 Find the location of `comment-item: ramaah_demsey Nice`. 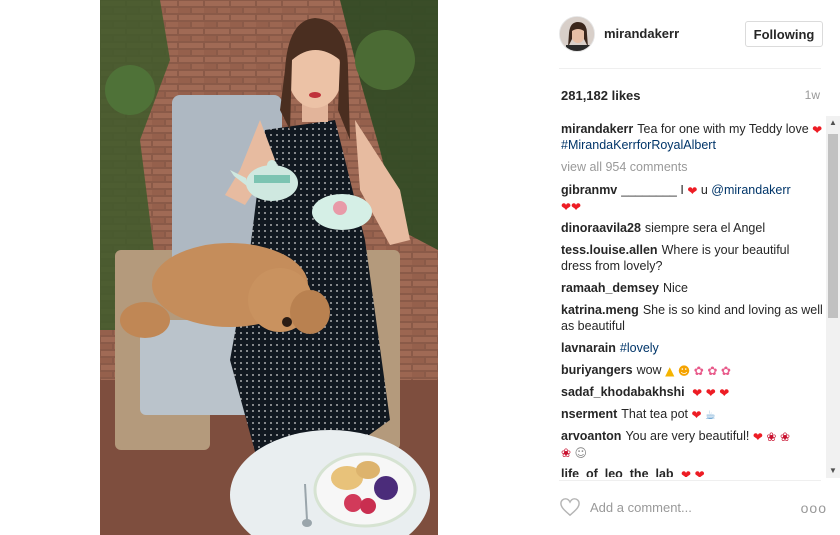

comment-item: ramaah_demsey Nice is located at coordinates (692, 288).